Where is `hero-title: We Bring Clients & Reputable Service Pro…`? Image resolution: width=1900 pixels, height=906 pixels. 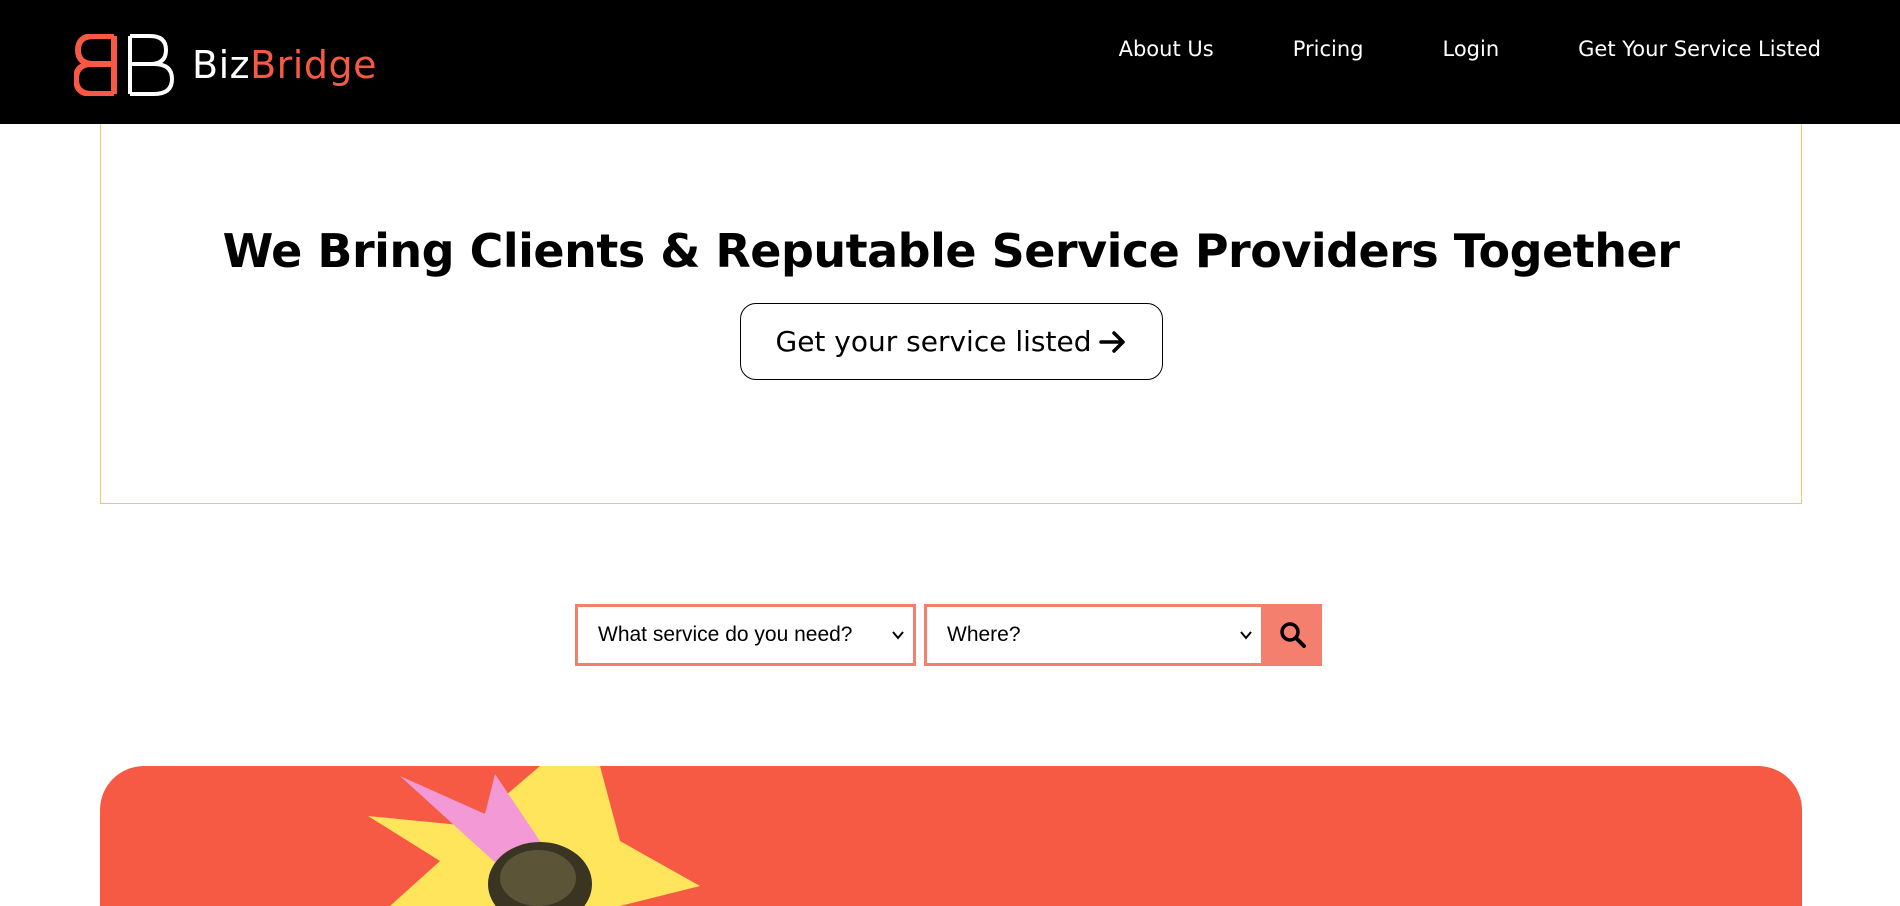
hero-title: We Bring Clients & Reputable Service Pro… is located at coordinates (951, 251).